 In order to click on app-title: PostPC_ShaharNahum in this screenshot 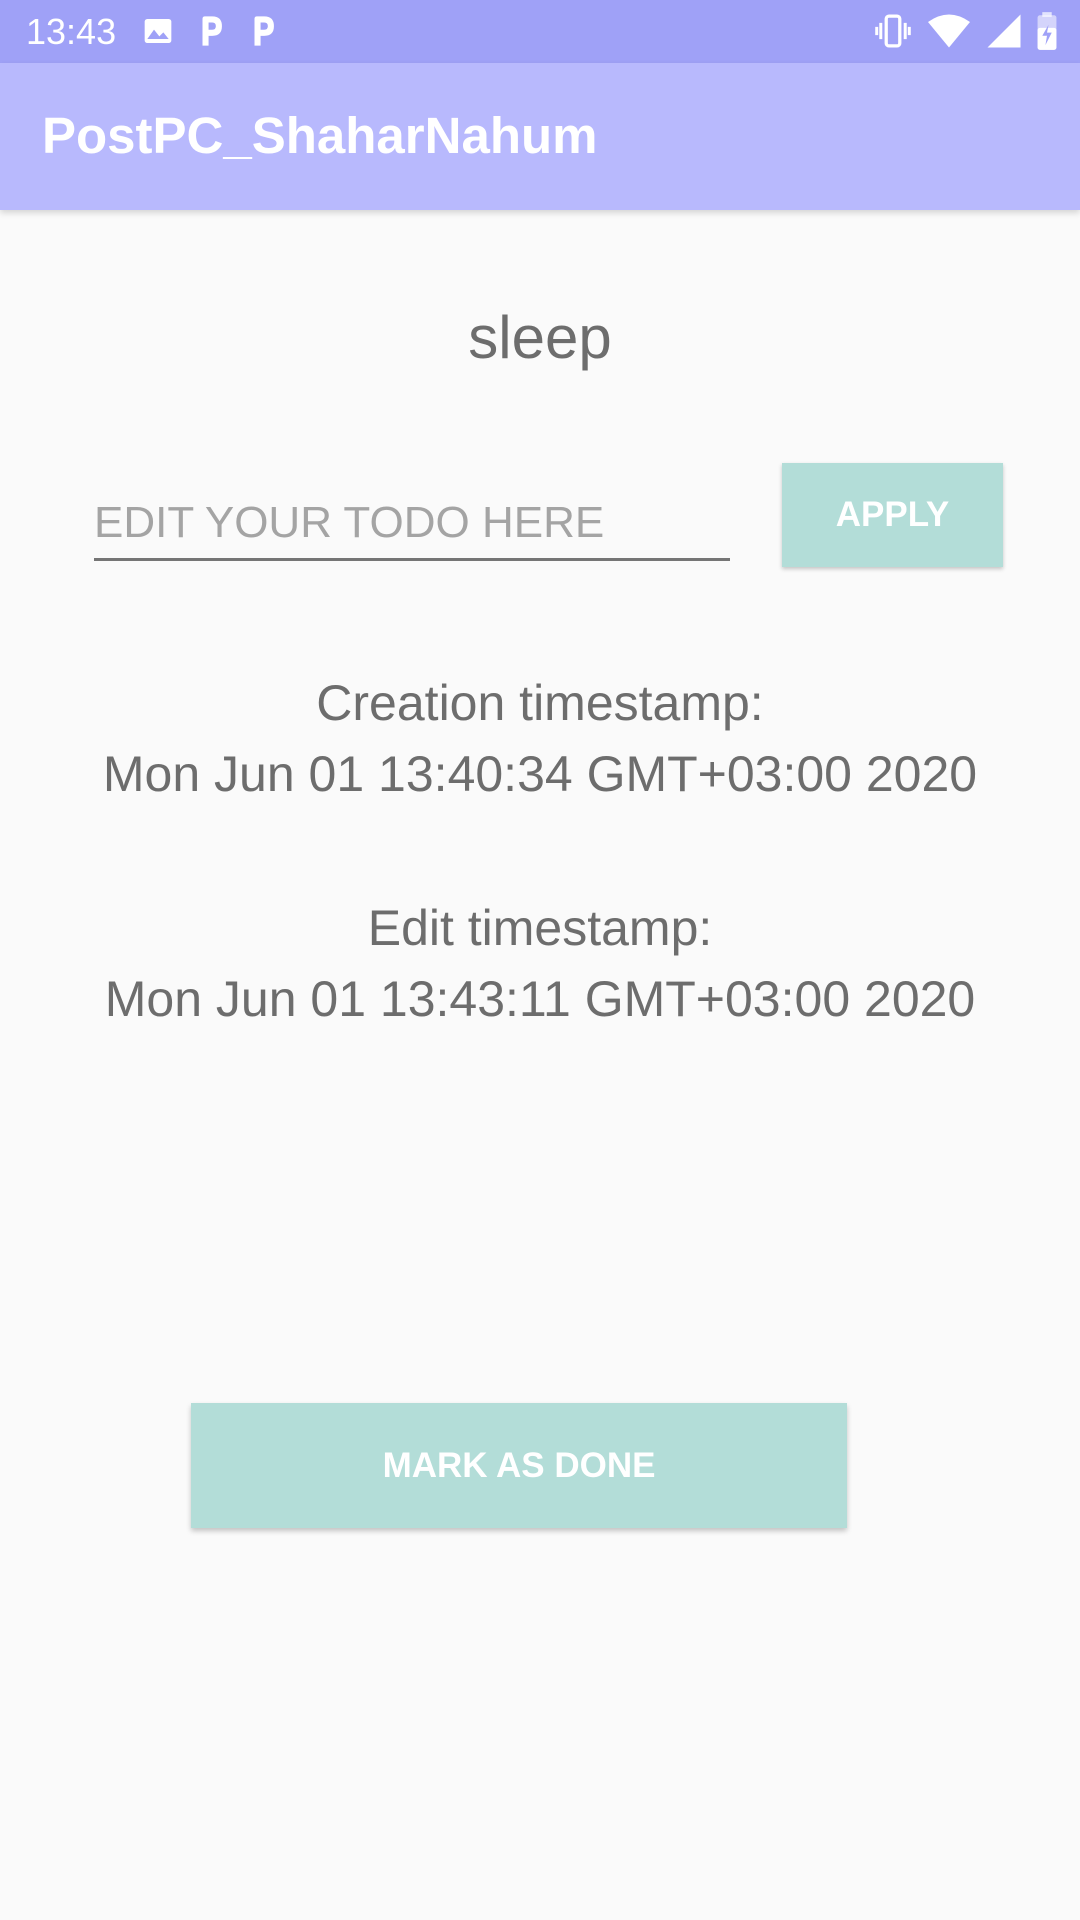, I will do `click(320, 135)`.